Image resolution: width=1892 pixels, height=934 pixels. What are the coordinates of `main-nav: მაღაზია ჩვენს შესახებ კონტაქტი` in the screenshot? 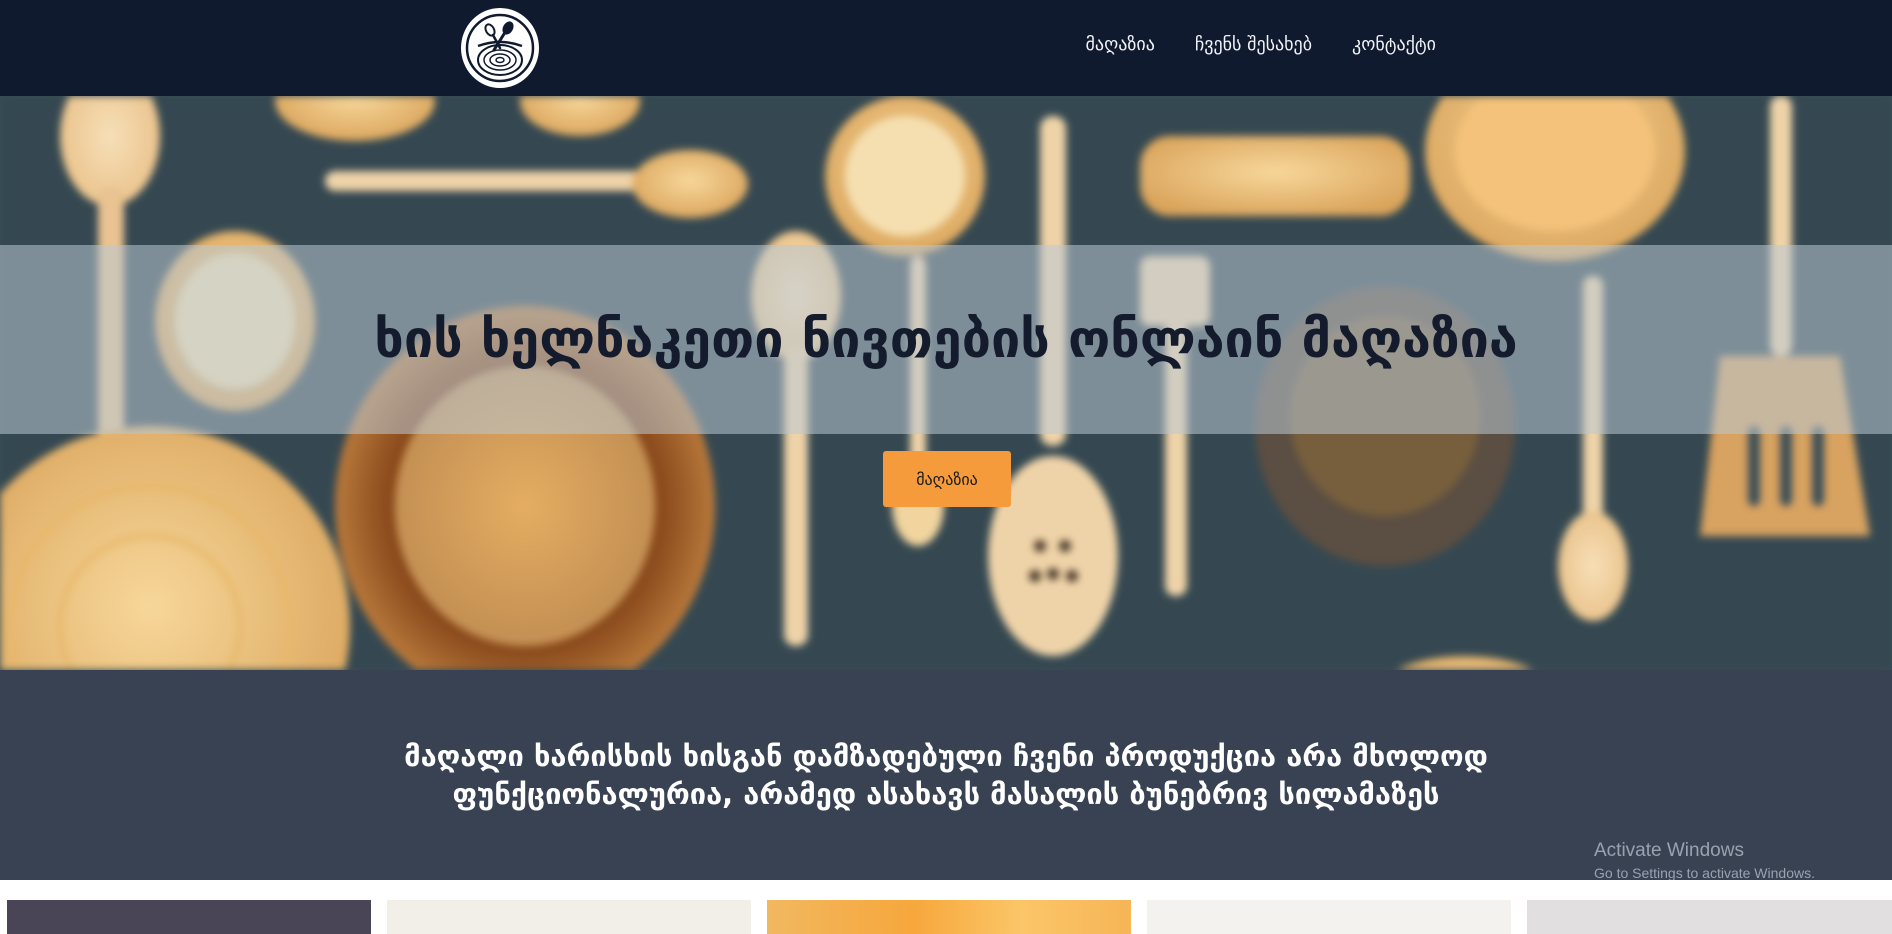 It's located at (1261, 44).